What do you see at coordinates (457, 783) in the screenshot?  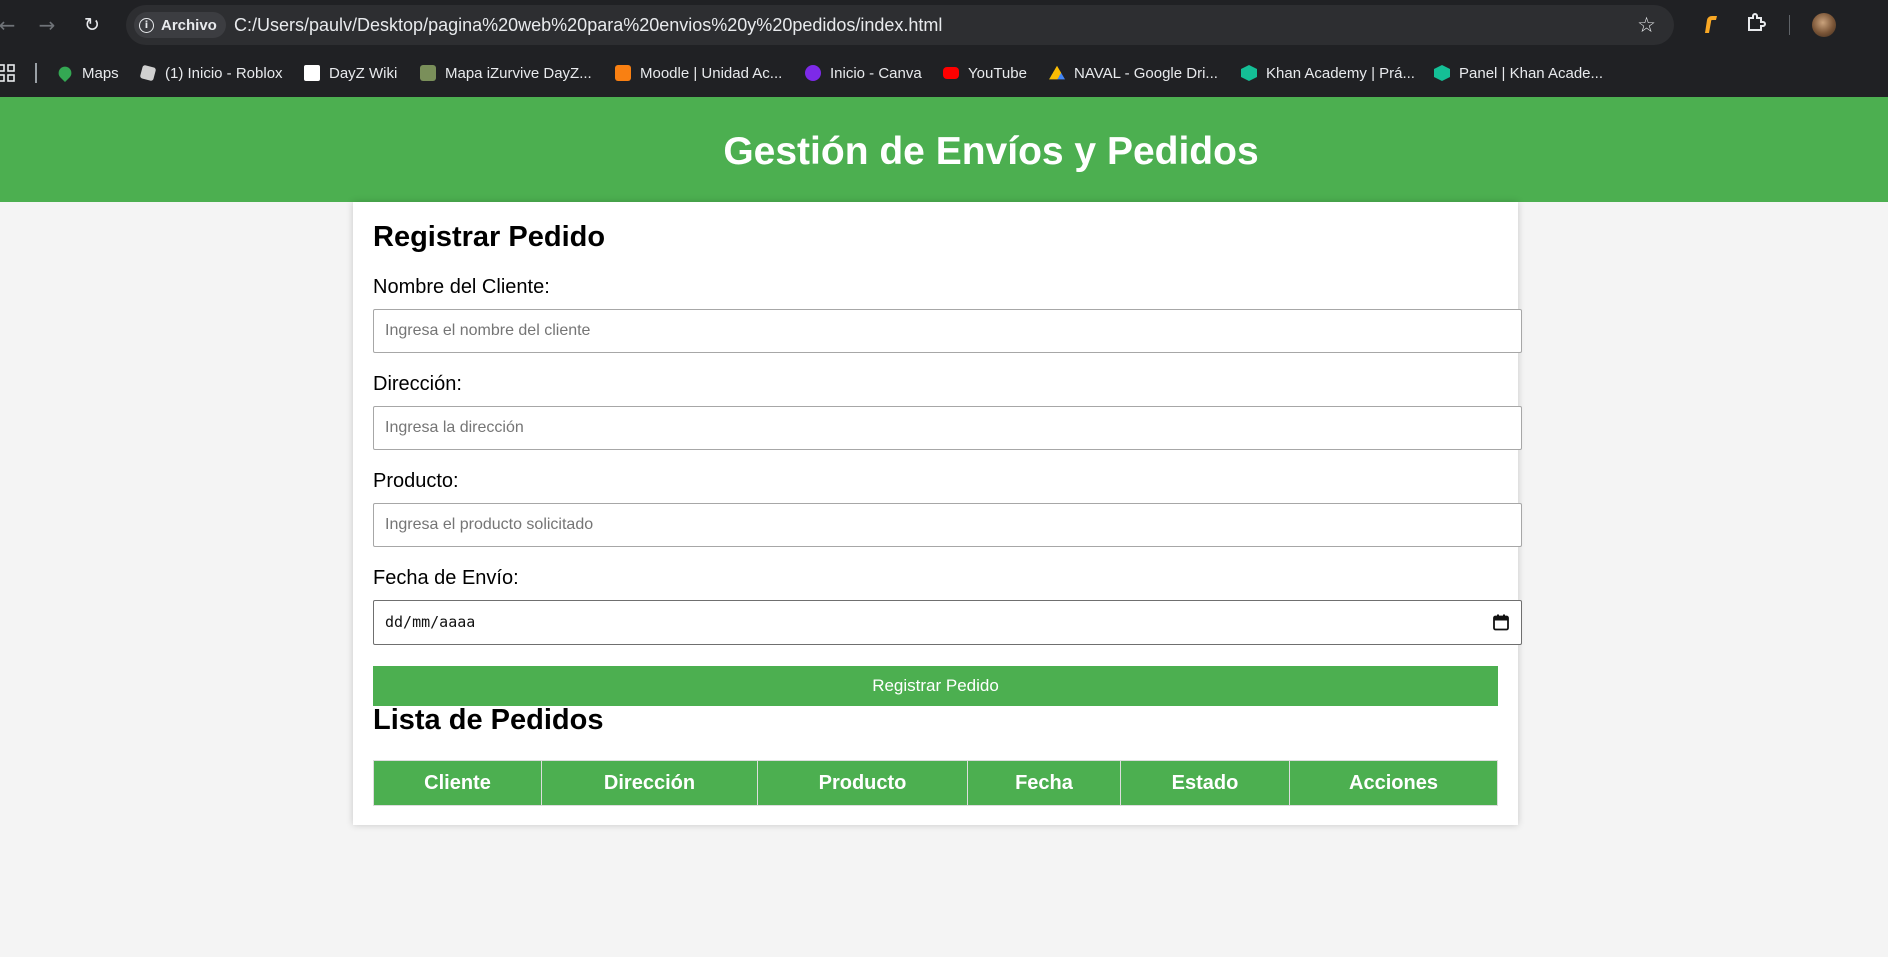 I see `column-header-cliente: Cliente` at bounding box center [457, 783].